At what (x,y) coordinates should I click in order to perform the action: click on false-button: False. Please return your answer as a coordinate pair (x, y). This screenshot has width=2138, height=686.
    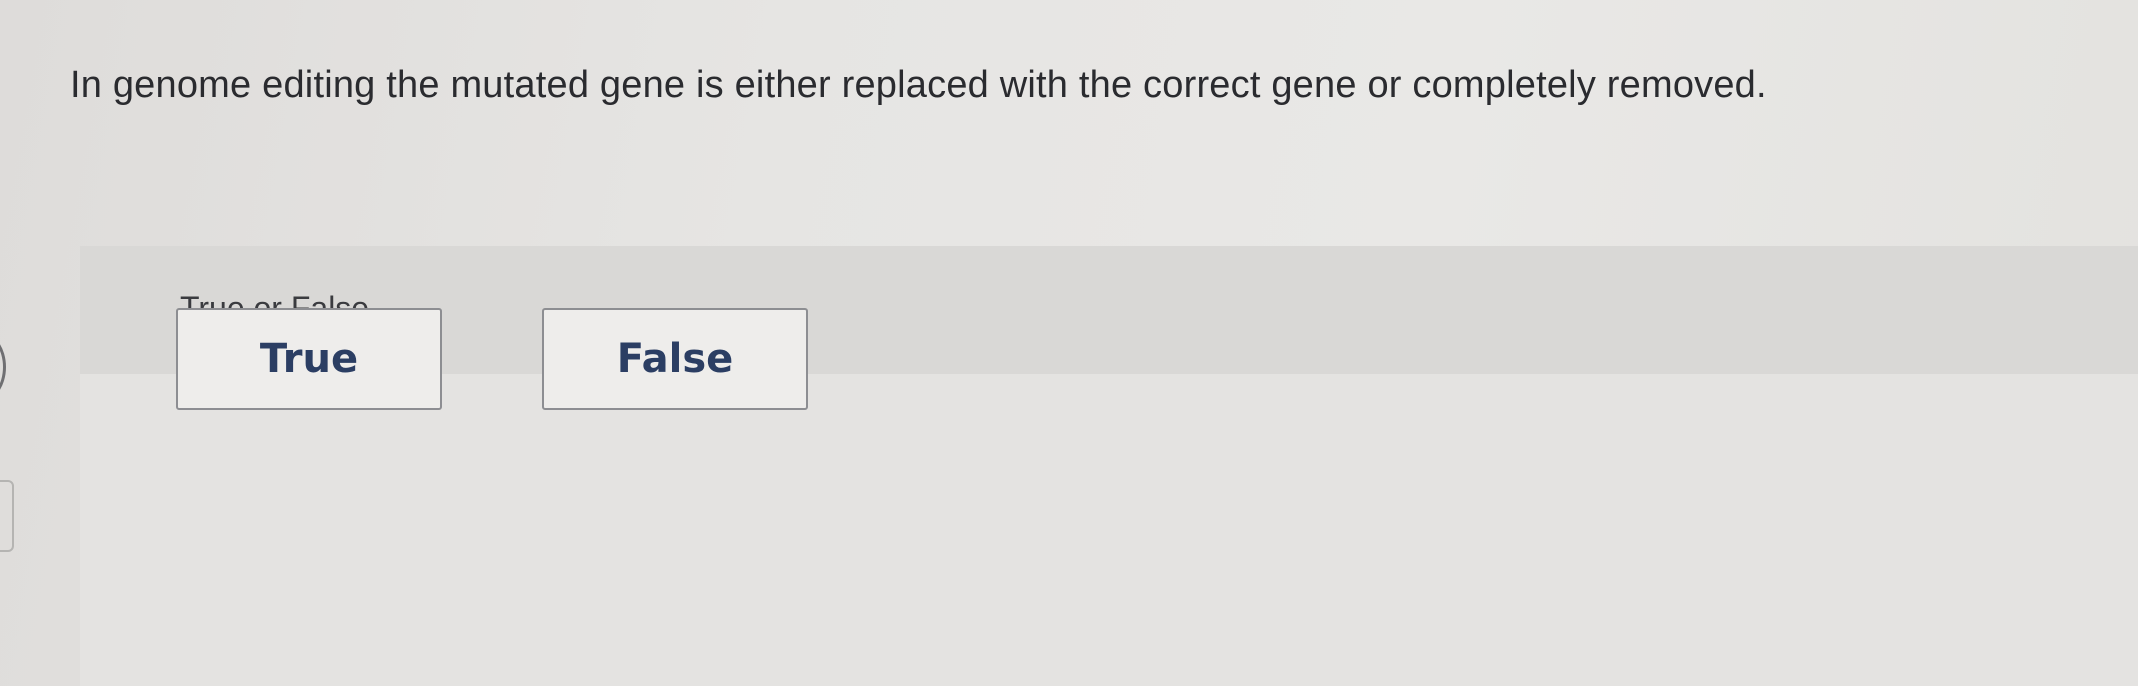
    Looking at the image, I should click on (675, 359).